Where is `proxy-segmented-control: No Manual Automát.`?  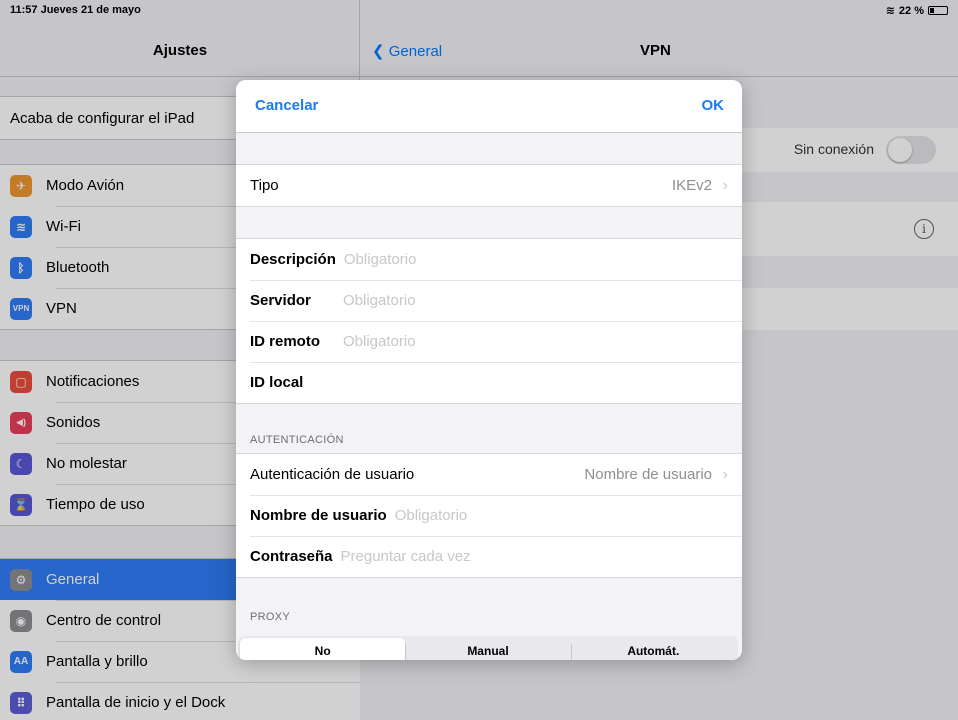
proxy-segmented-control: No Manual Automát. is located at coordinates (488, 648).